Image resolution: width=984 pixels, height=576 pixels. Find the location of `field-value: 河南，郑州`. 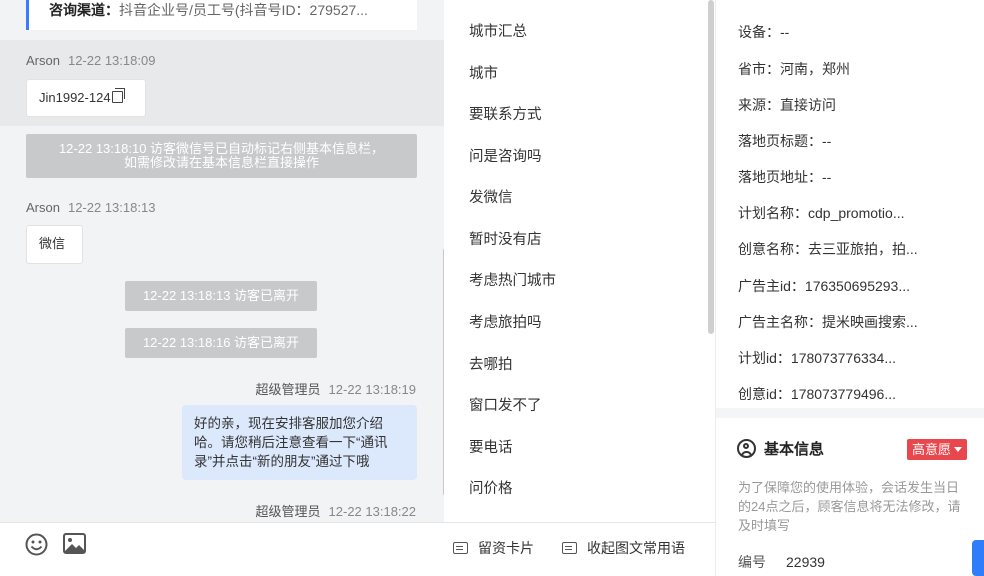

field-value: 河南，郑州 is located at coordinates (815, 69).